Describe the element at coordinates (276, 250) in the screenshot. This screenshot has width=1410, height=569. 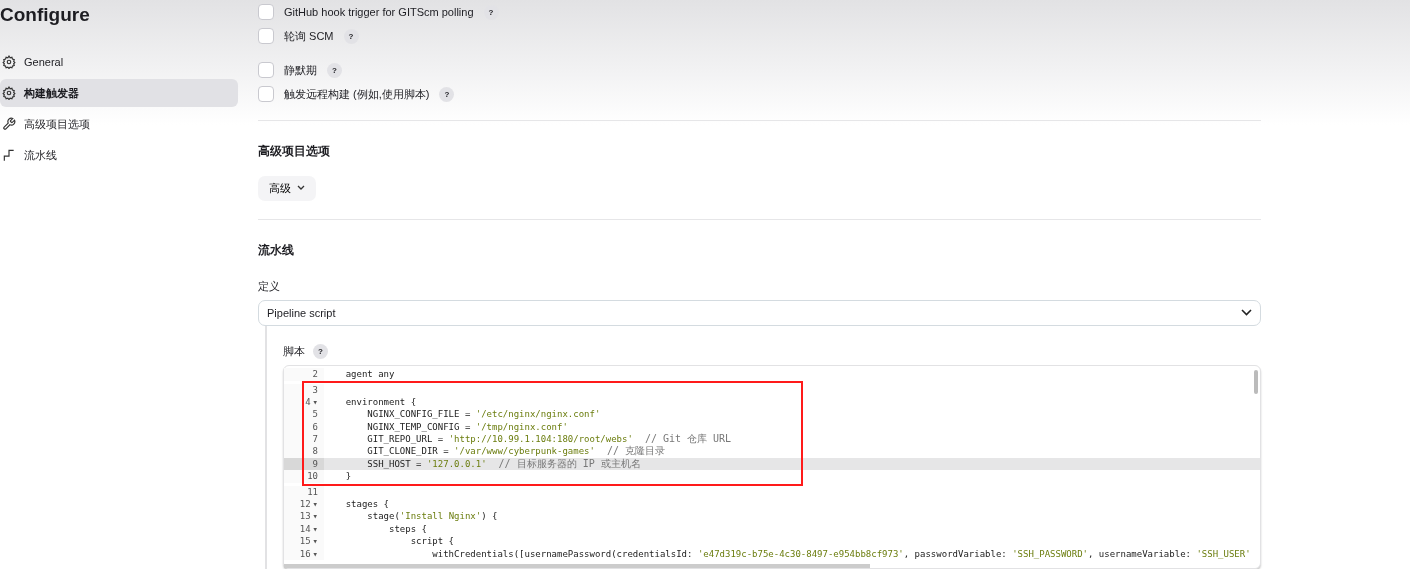
I see `section-title: 流水线` at that location.